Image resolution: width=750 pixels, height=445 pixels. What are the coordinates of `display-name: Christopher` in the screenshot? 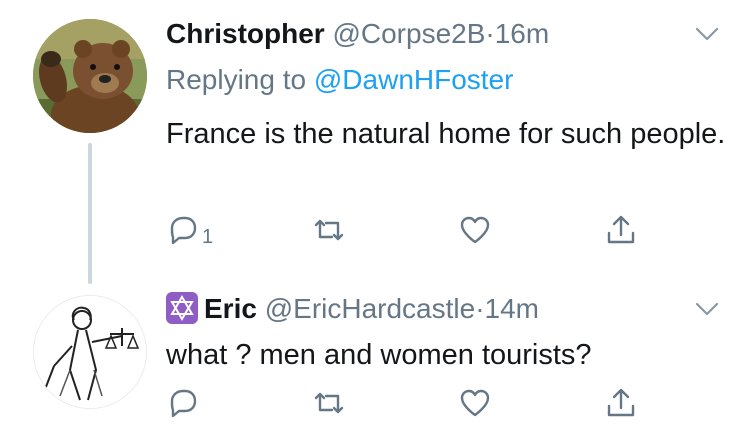 It's located at (245, 33).